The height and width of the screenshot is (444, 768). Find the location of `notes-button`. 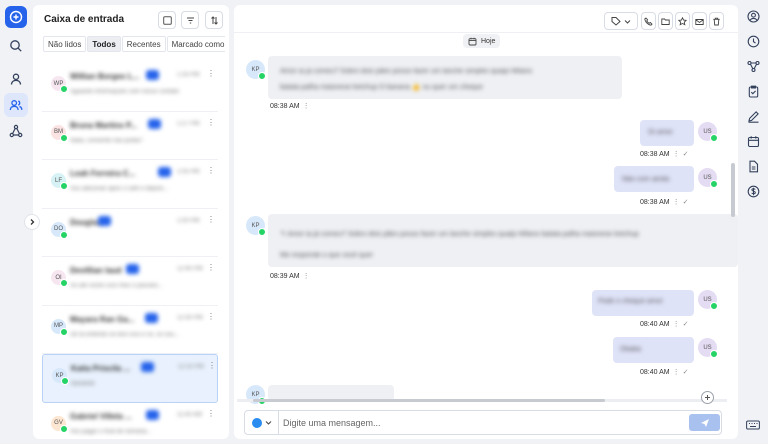

notes-button is located at coordinates (753, 116).